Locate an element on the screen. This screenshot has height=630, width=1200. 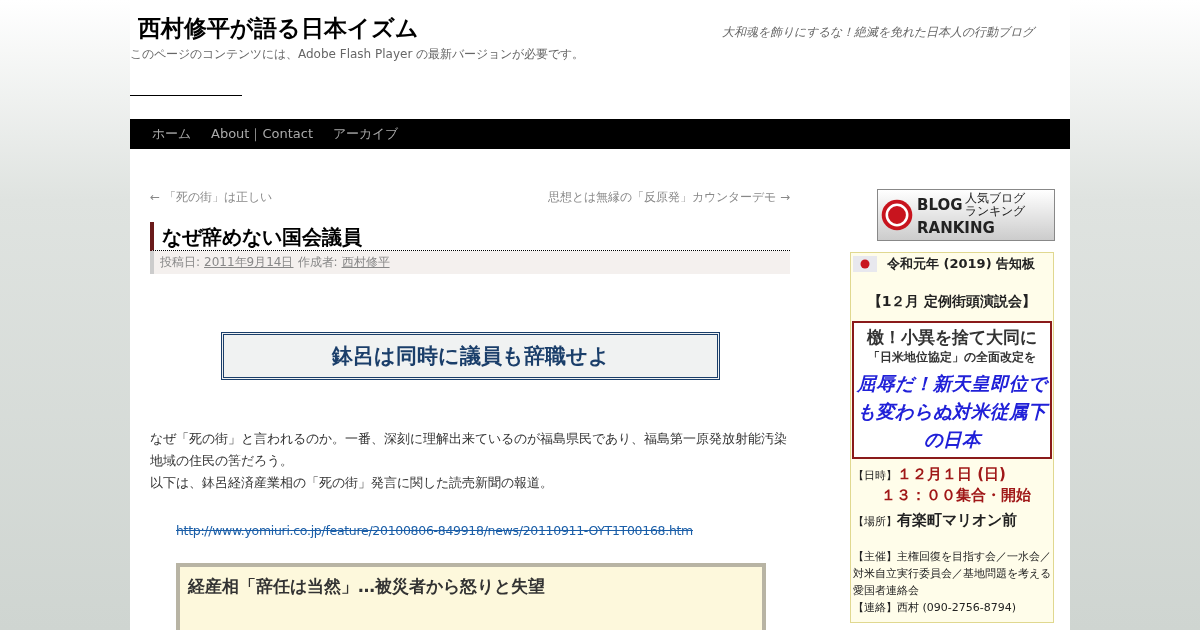
flag-icon is located at coordinates (865, 264).